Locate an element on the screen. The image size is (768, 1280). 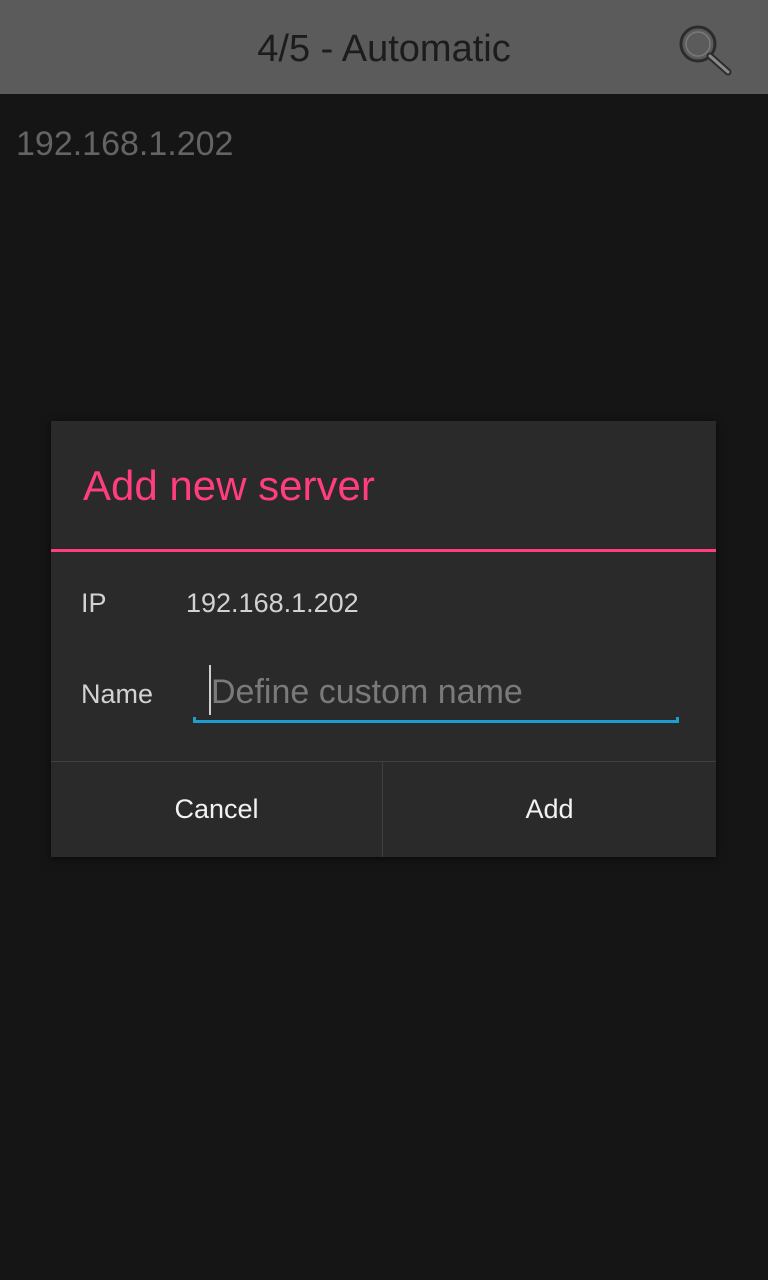
add-button: Add is located at coordinates (549, 809).